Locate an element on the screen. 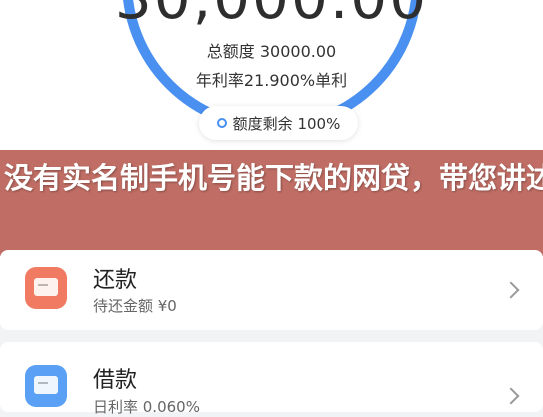 The height and width of the screenshot is (417, 543). borrow-card-icon is located at coordinates (46, 386).